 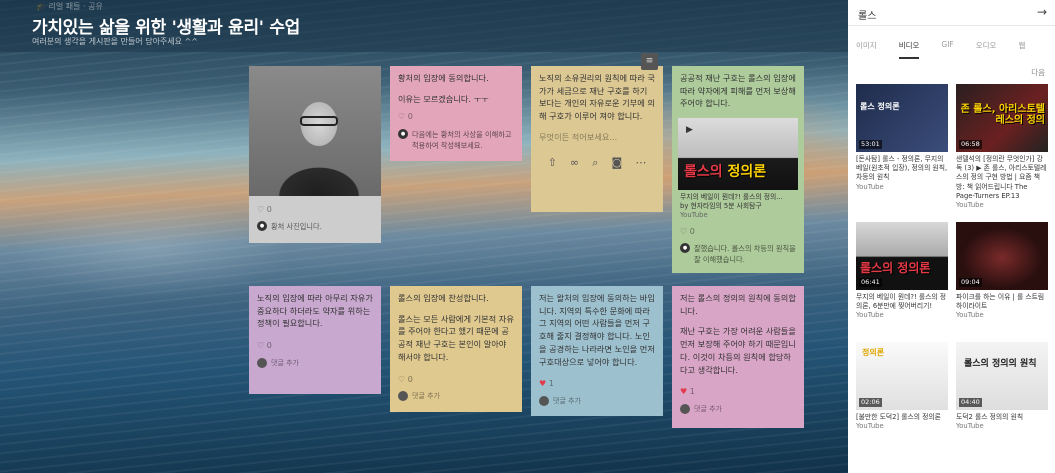 What do you see at coordinates (296, 227) in the screenshot?
I see `comment-text: 황처 사진입니다.` at bounding box center [296, 227].